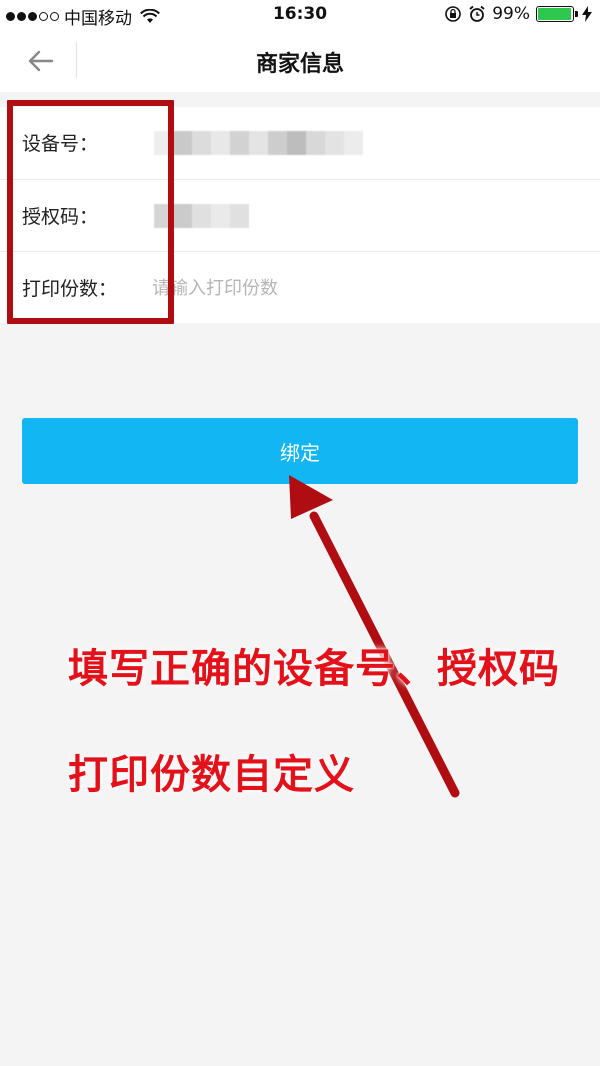 This screenshot has width=600, height=1066. What do you see at coordinates (587, 14) in the screenshot?
I see `charging-icon` at bounding box center [587, 14].